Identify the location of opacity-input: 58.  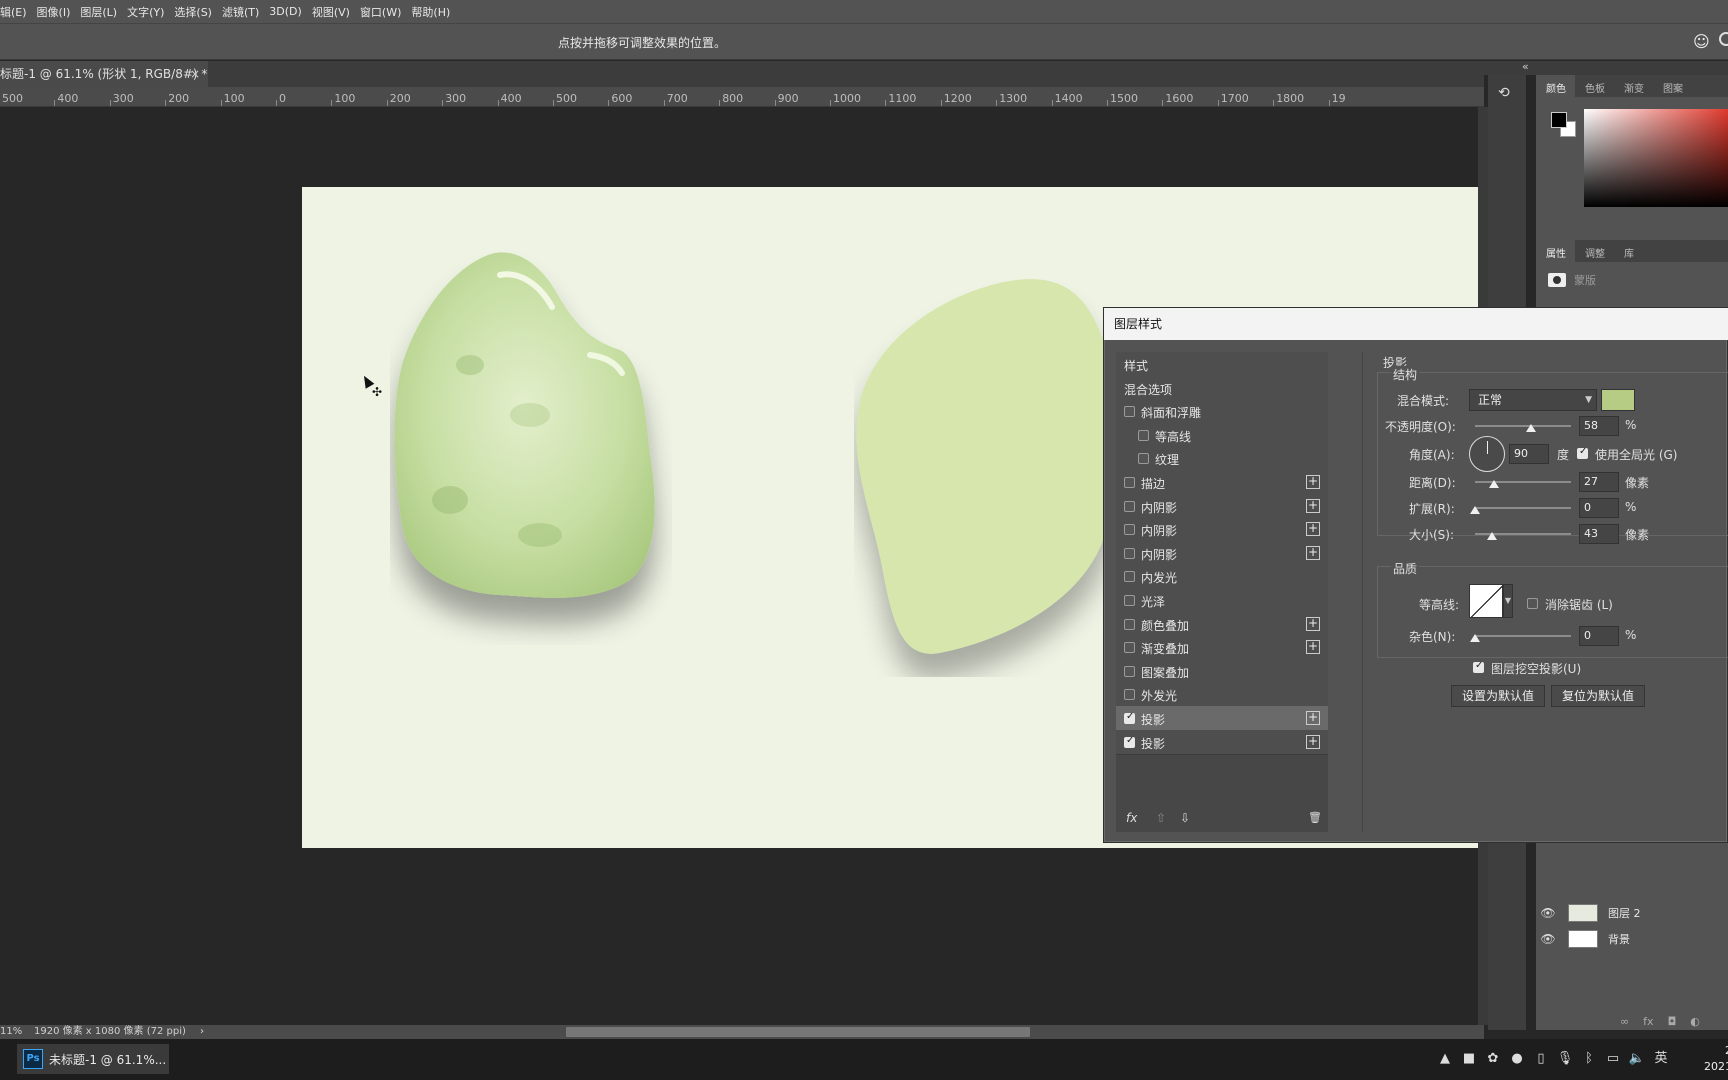
(1599, 426).